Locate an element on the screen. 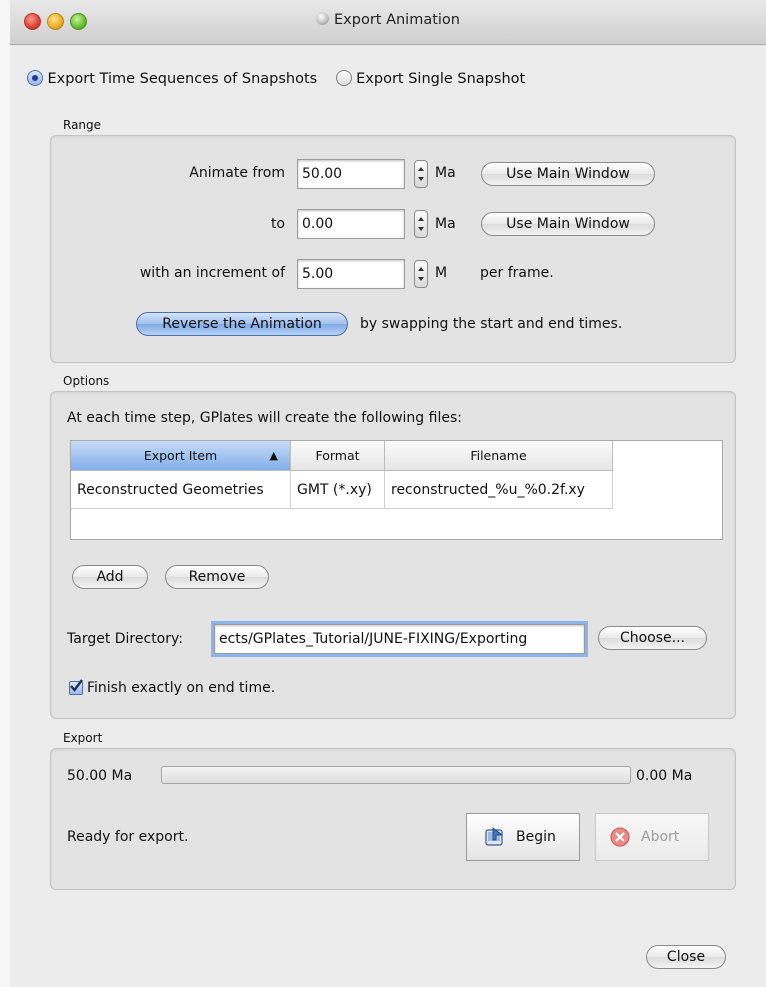 This screenshot has width=766, height=987. increment-label: with an increment of is located at coordinates (212, 273).